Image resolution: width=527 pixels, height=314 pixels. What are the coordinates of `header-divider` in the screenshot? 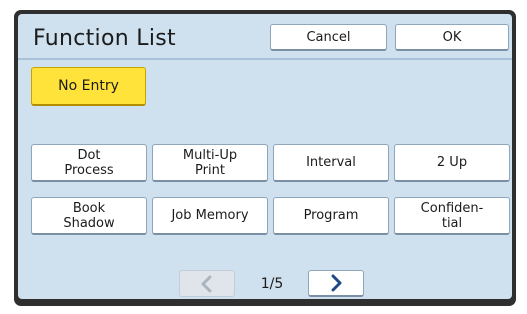 It's located at (265, 59).